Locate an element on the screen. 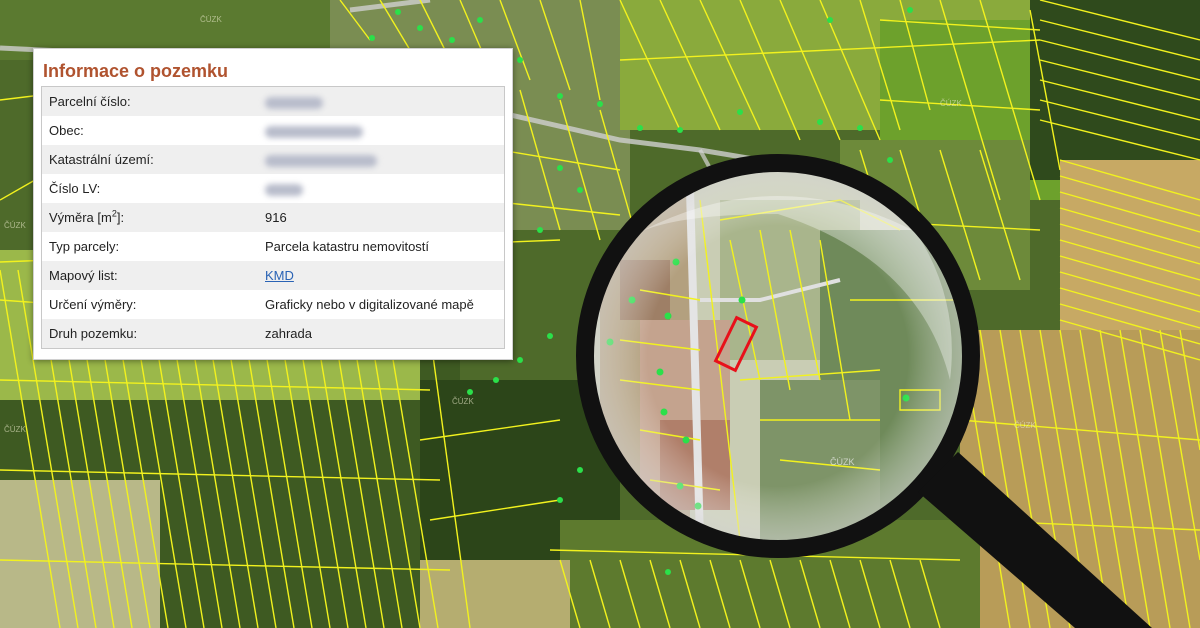  row-land-type: Druh pozemku: zahrada is located at coordinates (273, 334).